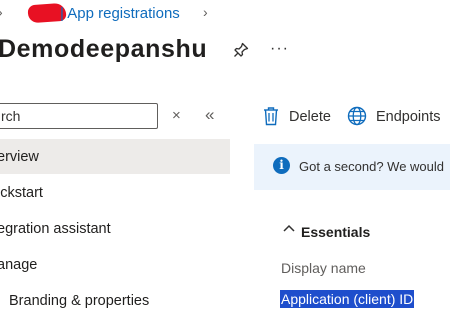  I want to click on page-title: Demodeepanshu, so click(104, 49).